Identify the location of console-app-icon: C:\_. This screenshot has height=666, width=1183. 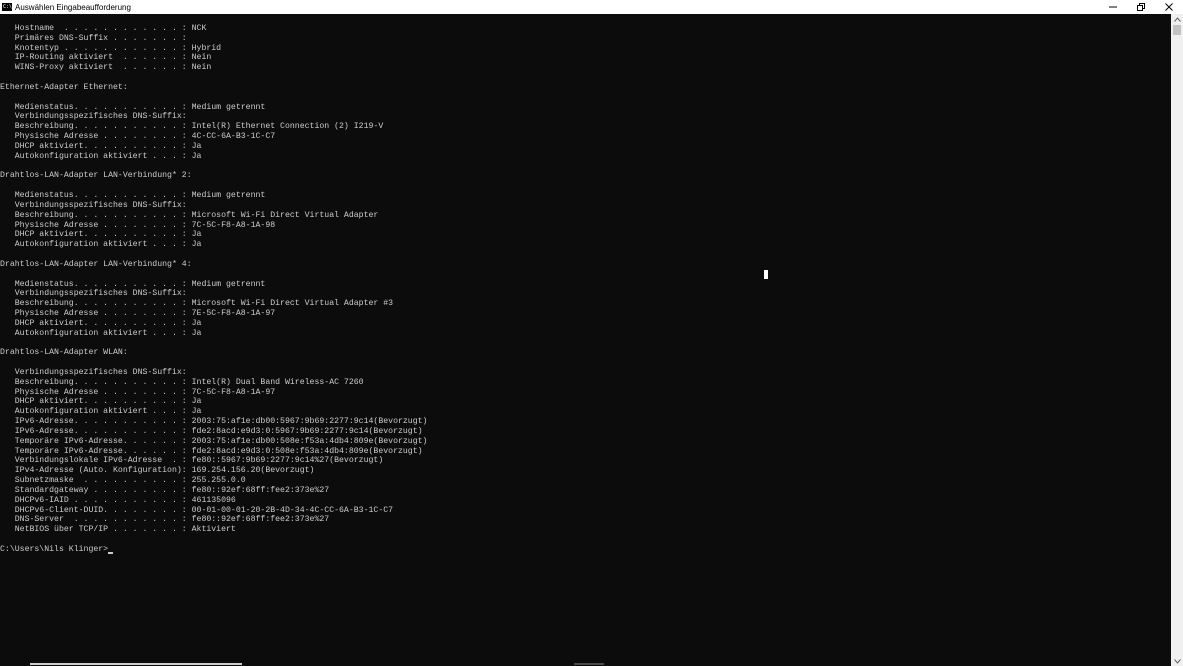
(9, 7).